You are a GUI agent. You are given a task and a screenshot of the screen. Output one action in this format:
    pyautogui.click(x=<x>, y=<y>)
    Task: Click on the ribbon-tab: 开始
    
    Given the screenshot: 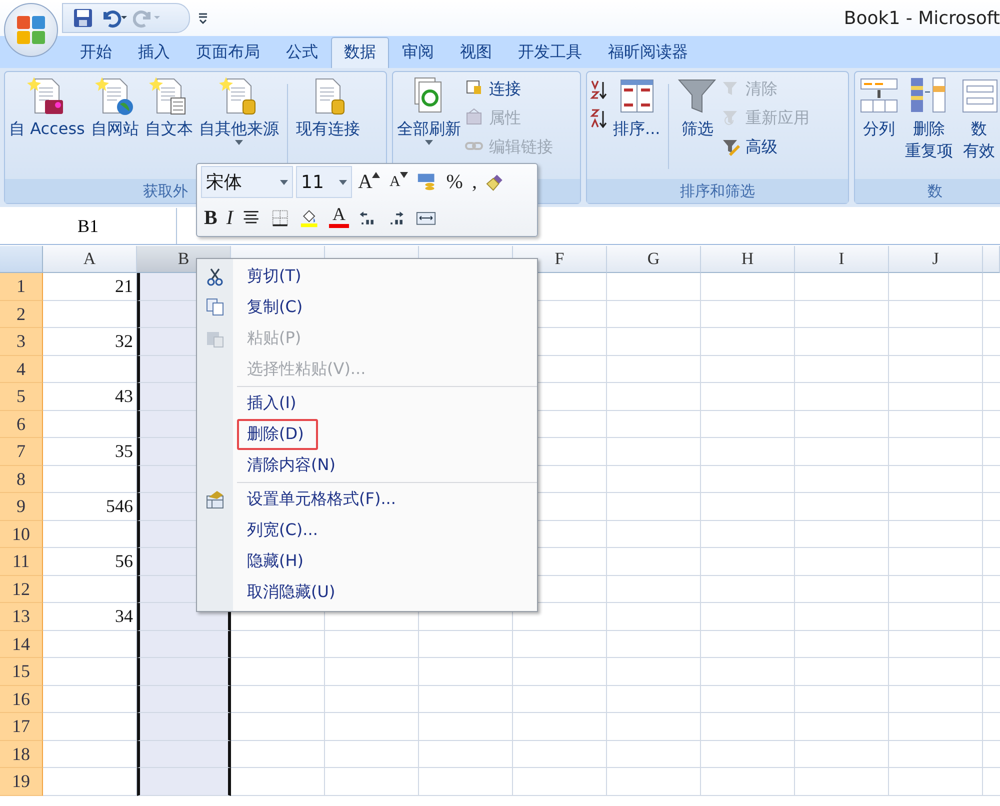 What is the action you would take?
    pyautogui.click(x=96, y=52)
    